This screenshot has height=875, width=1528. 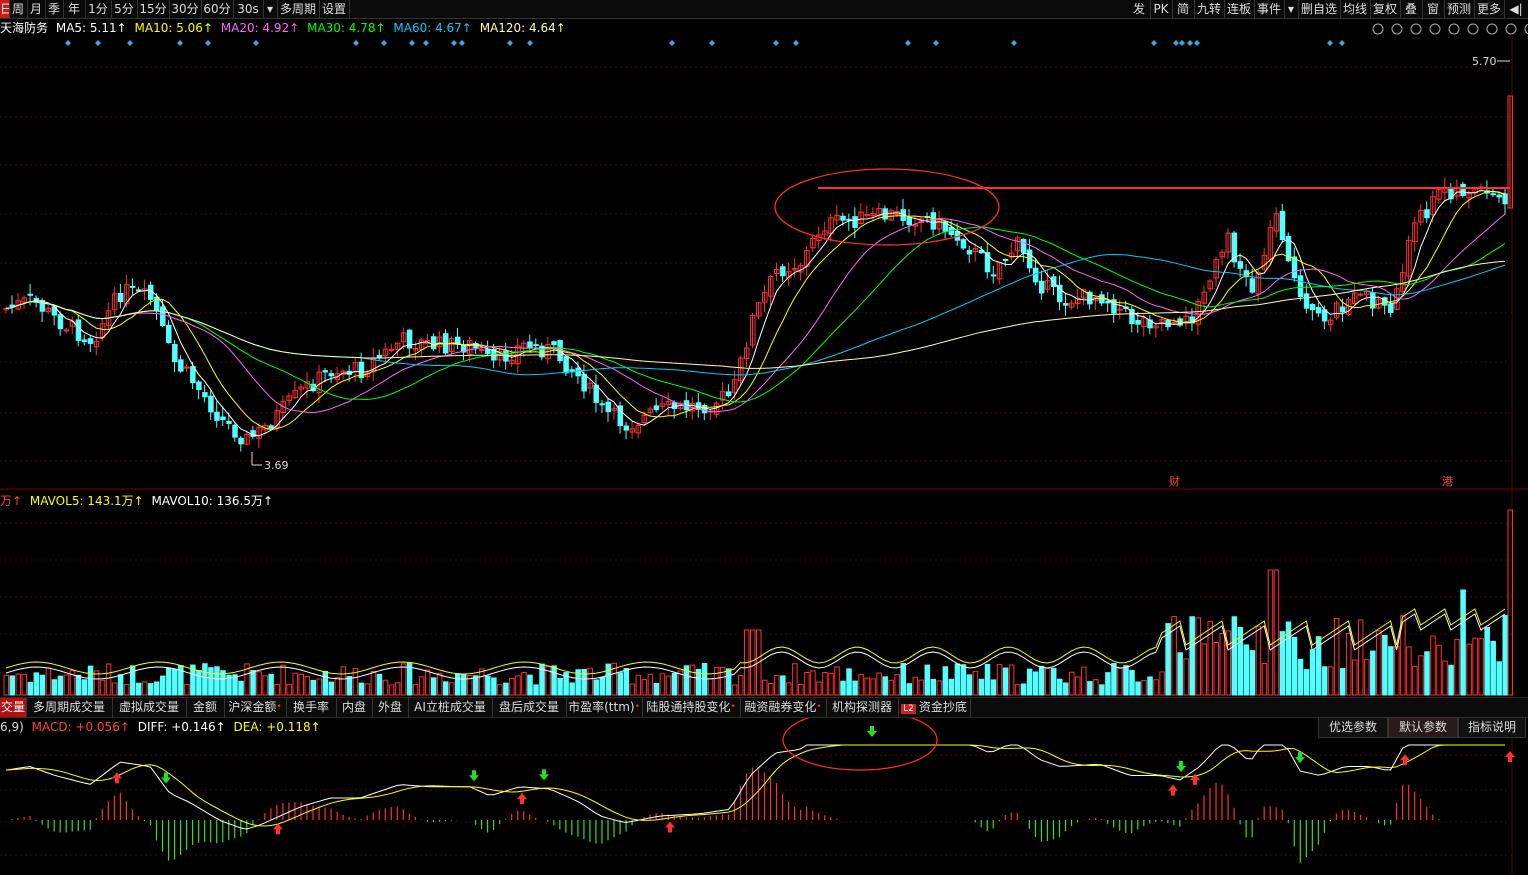 What do you see at coordinates (783, 707) in the screenshot?
I see `indicator-tab-12: 融资融券变化•` at bounding box center [783, 707].